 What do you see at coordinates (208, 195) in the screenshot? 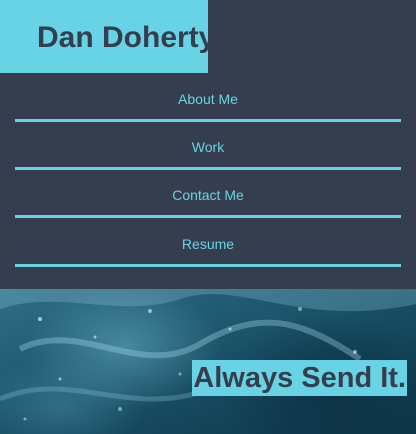
I see `nav-item-label: Contact Me` at bounding box center [208, 195].